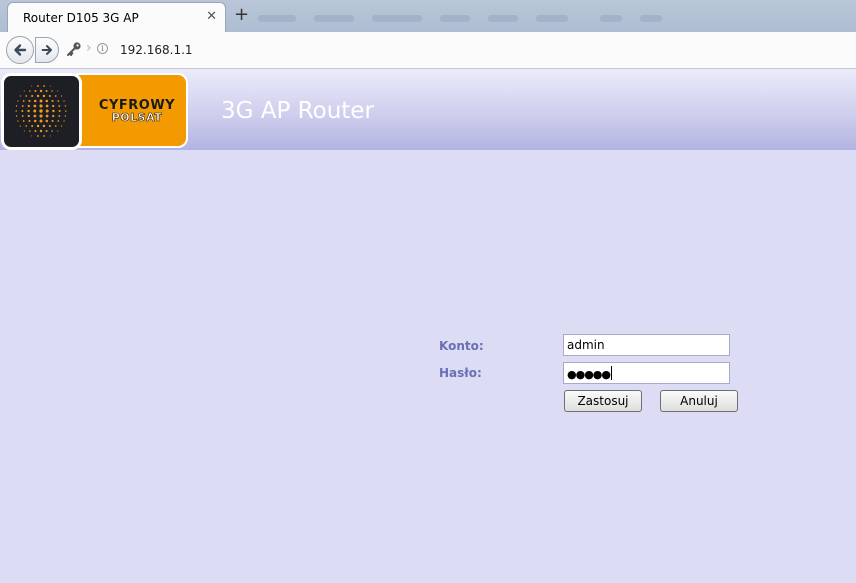  Describe the element at coordinates (589, 374) in the screenshot. I see `password-value: ●●●●●` at that location.